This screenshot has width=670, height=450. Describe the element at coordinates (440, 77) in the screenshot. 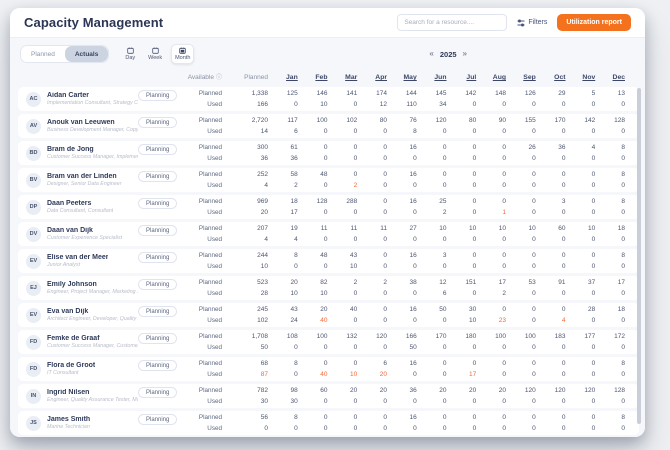

I see `month-header-jun: Jun` at that location.